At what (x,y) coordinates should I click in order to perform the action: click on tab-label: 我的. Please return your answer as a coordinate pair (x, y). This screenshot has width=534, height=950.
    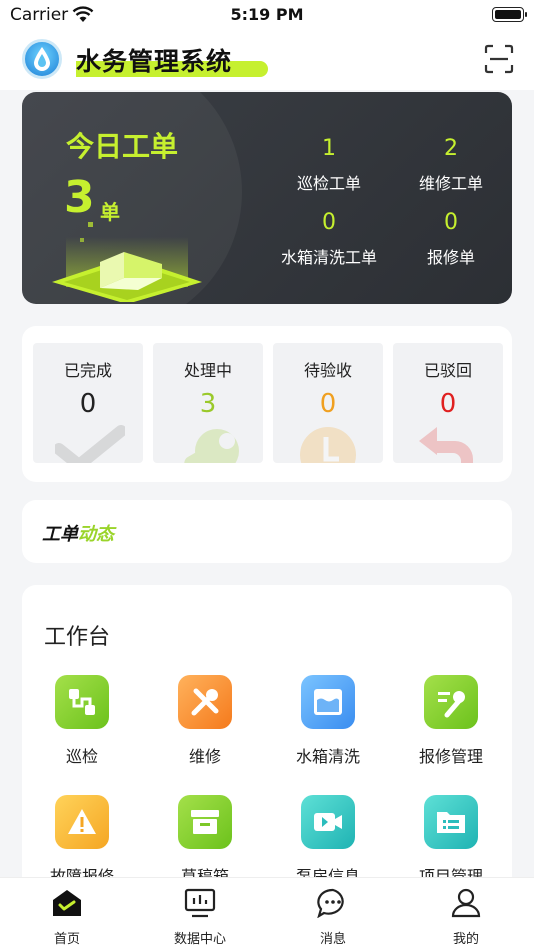
    Looking at the image, I should click on (465, 939).